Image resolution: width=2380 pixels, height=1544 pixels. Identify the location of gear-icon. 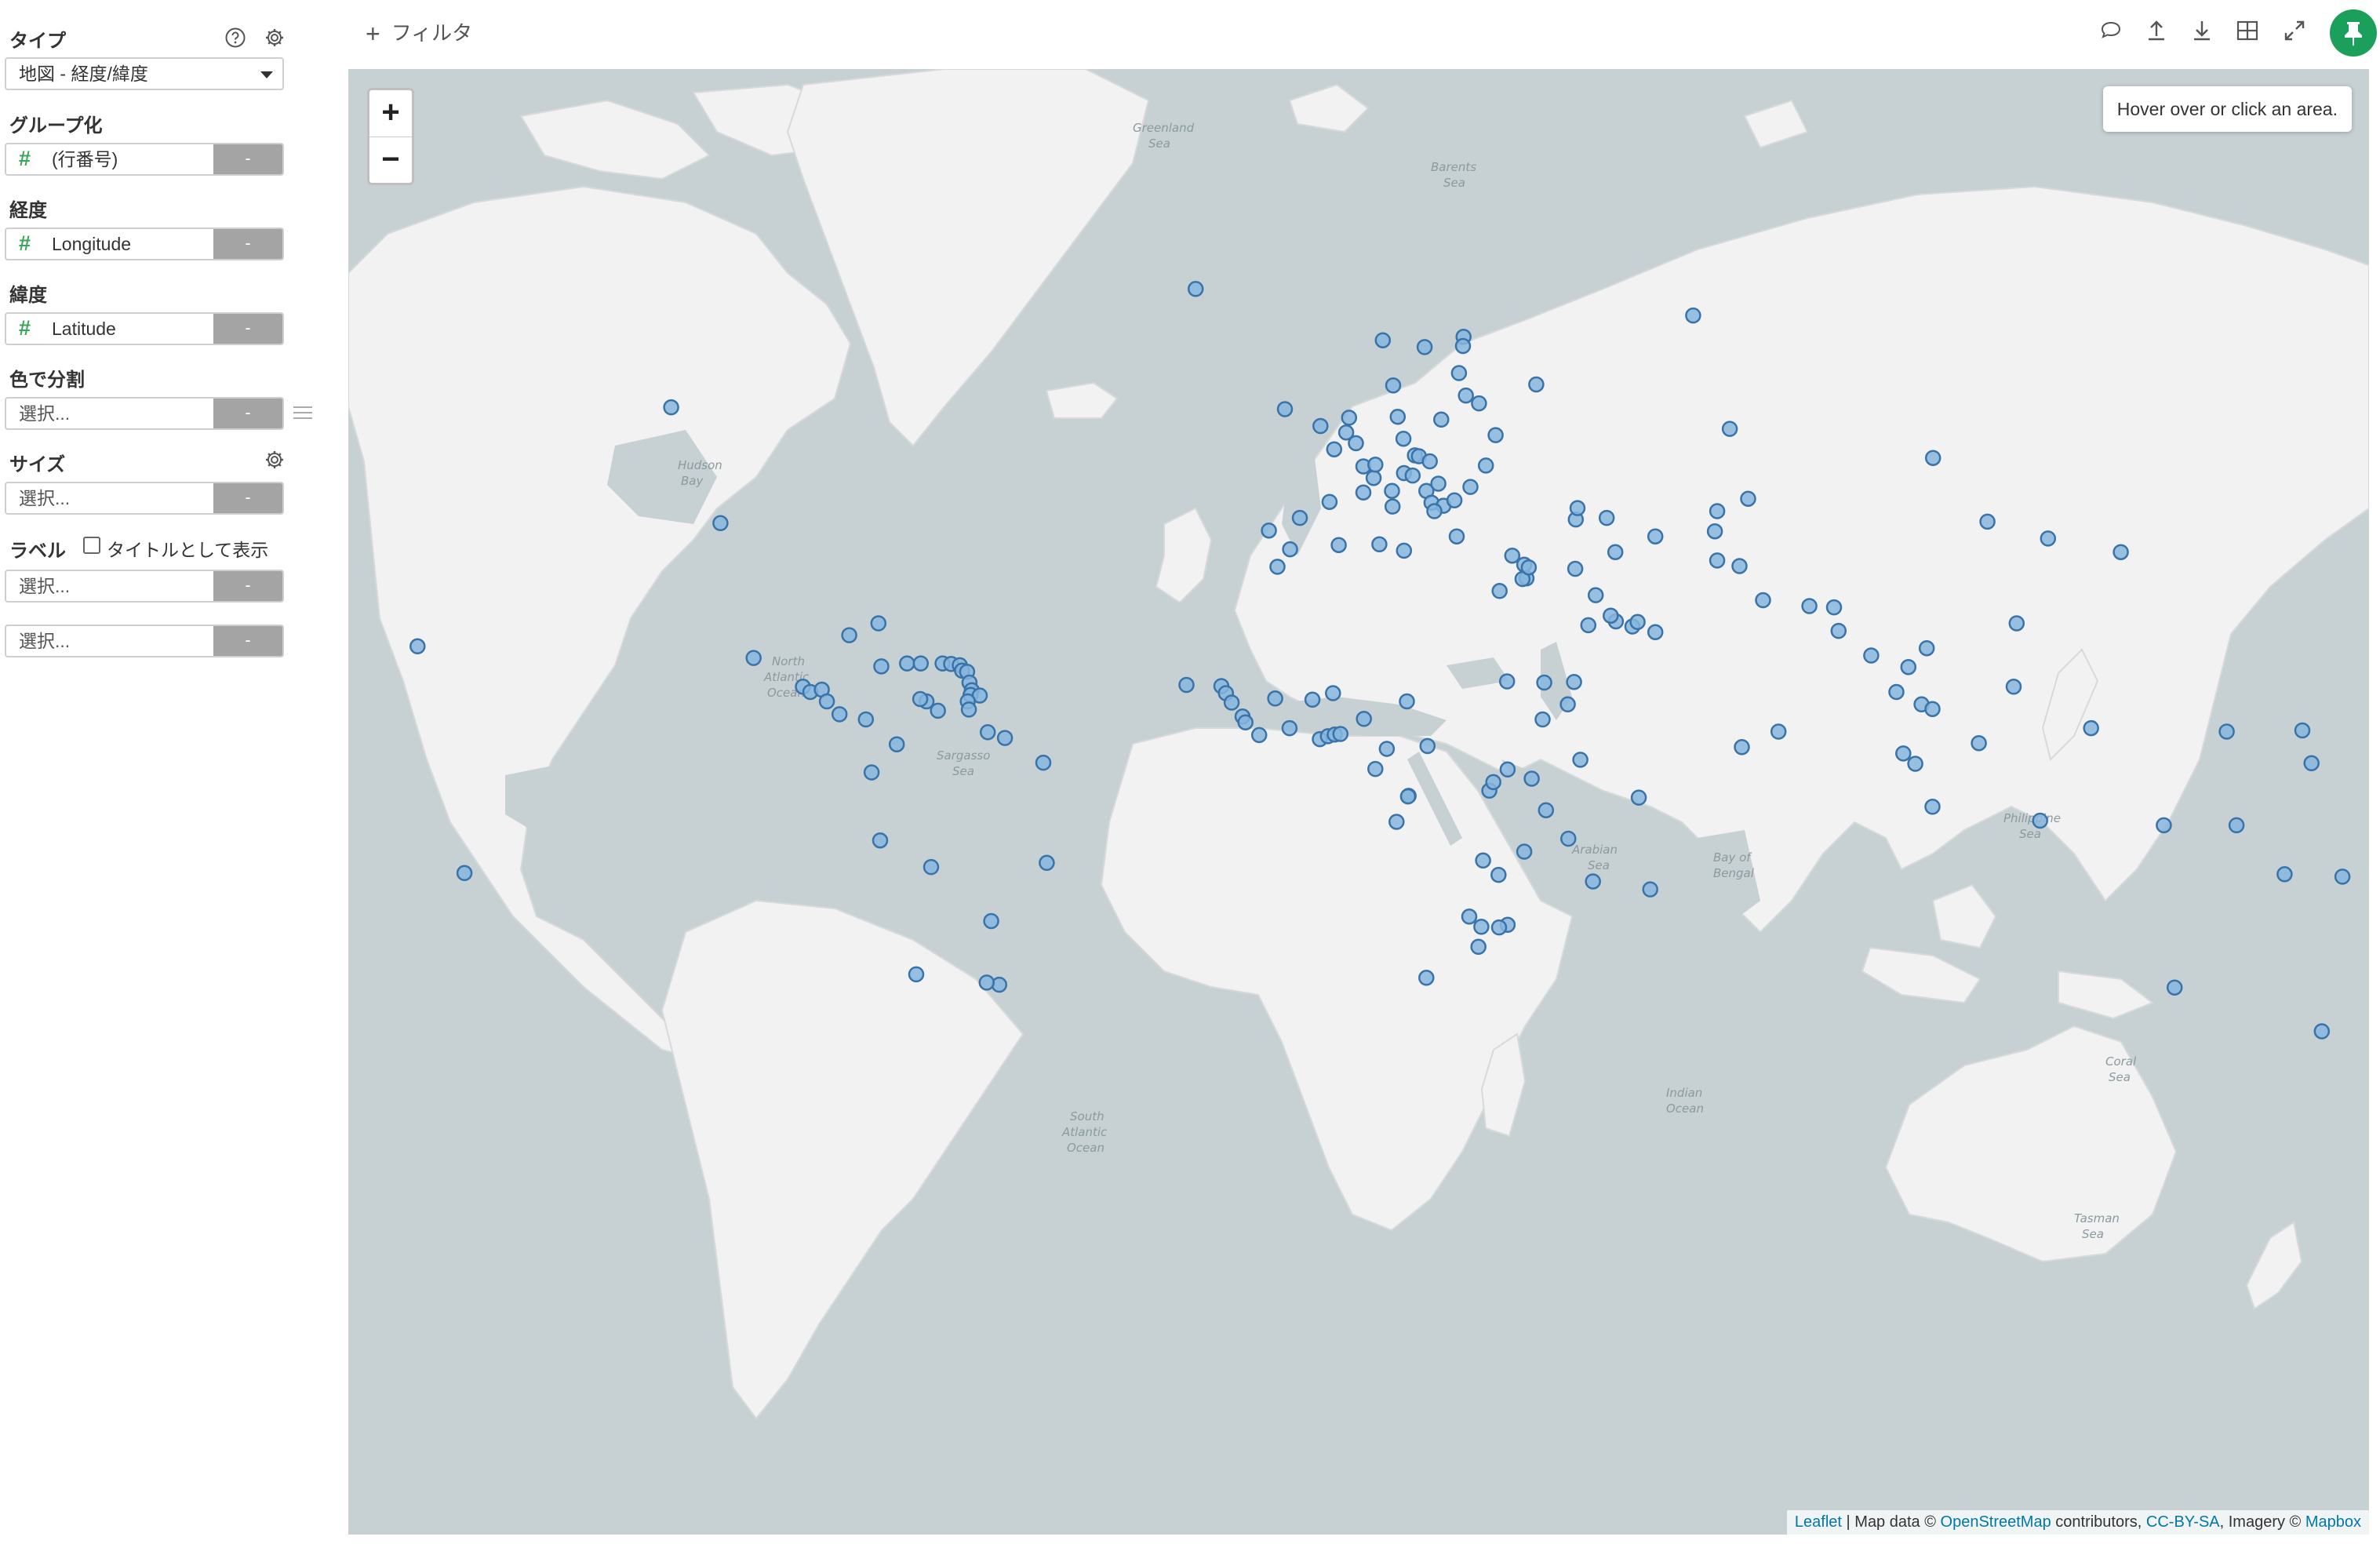
(275, 38).